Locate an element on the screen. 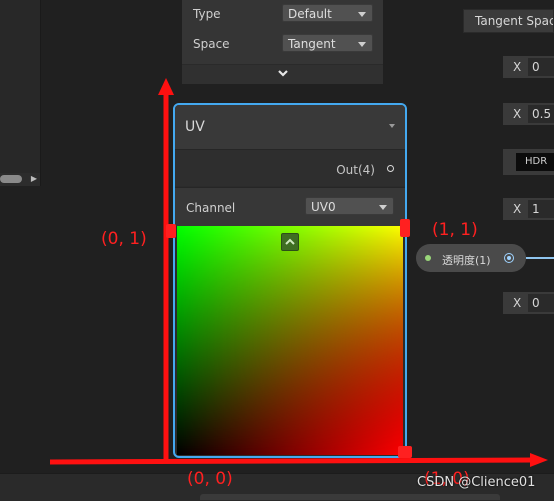 This screenshot has width=554, height=501. annotation-top-right: (1, 1) is located at coordinates (455, 230).